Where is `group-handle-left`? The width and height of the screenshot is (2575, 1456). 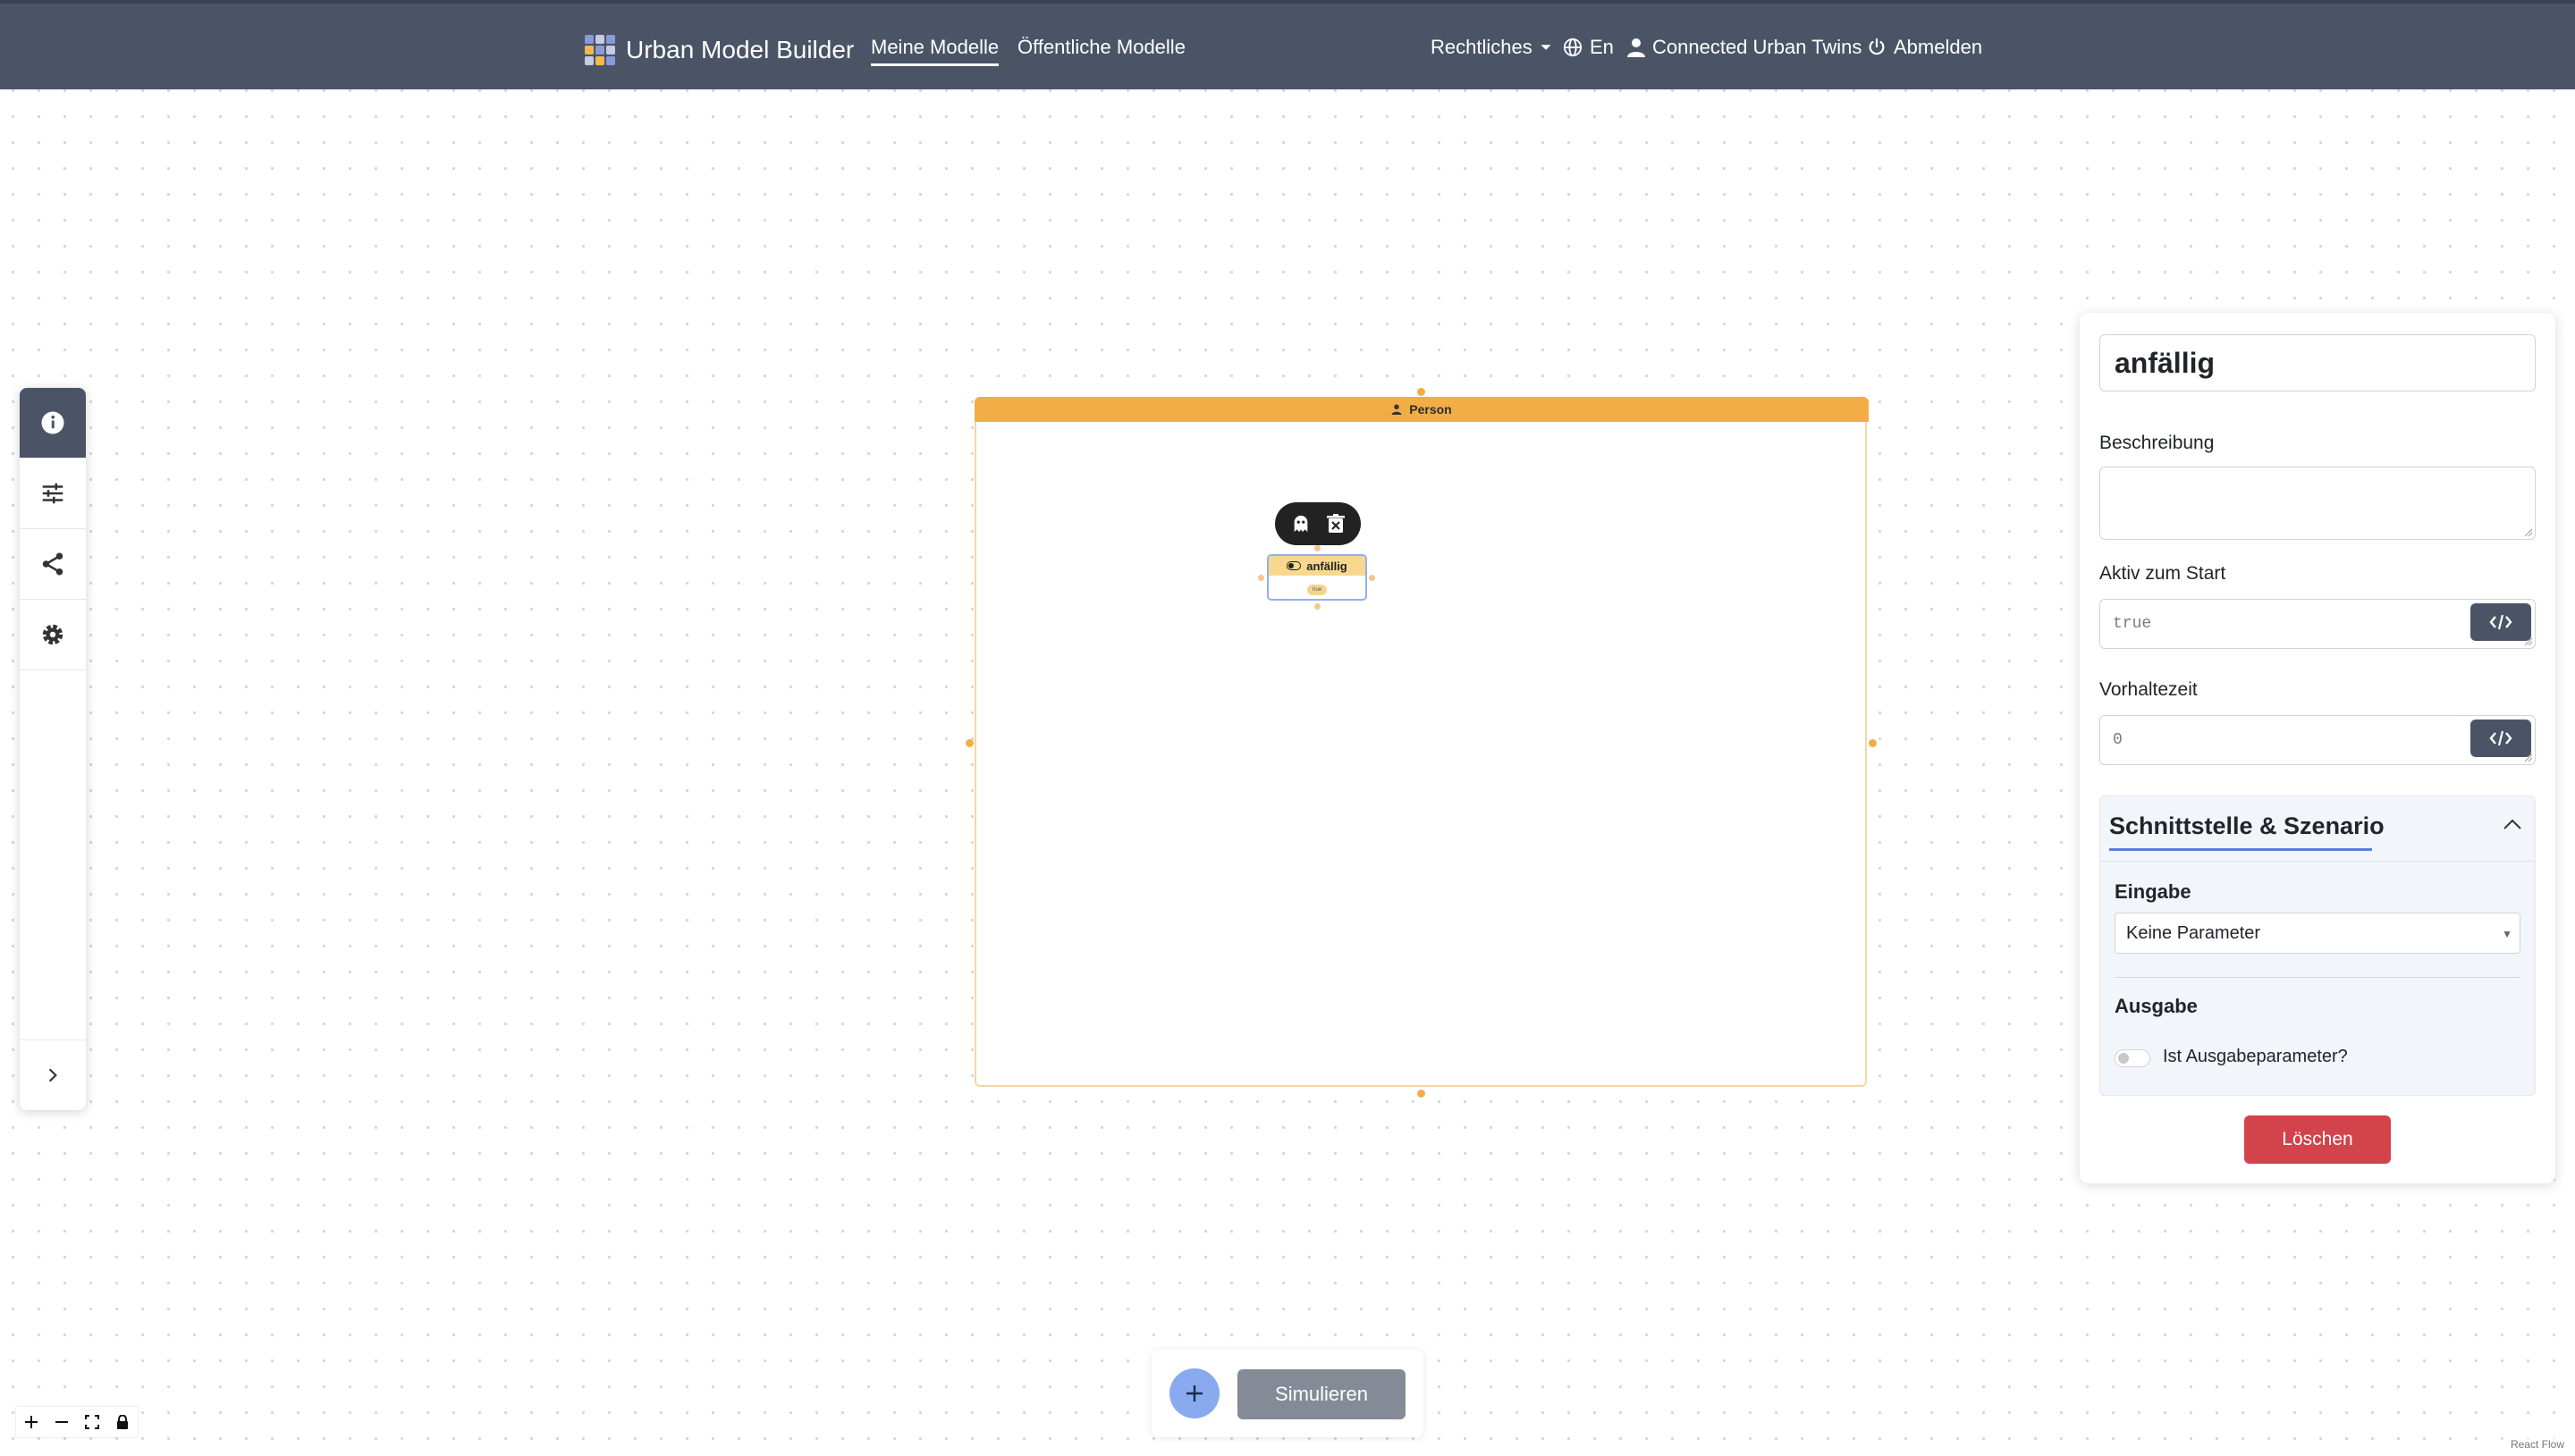
group-handle-left is located at coordinates (970, 743).